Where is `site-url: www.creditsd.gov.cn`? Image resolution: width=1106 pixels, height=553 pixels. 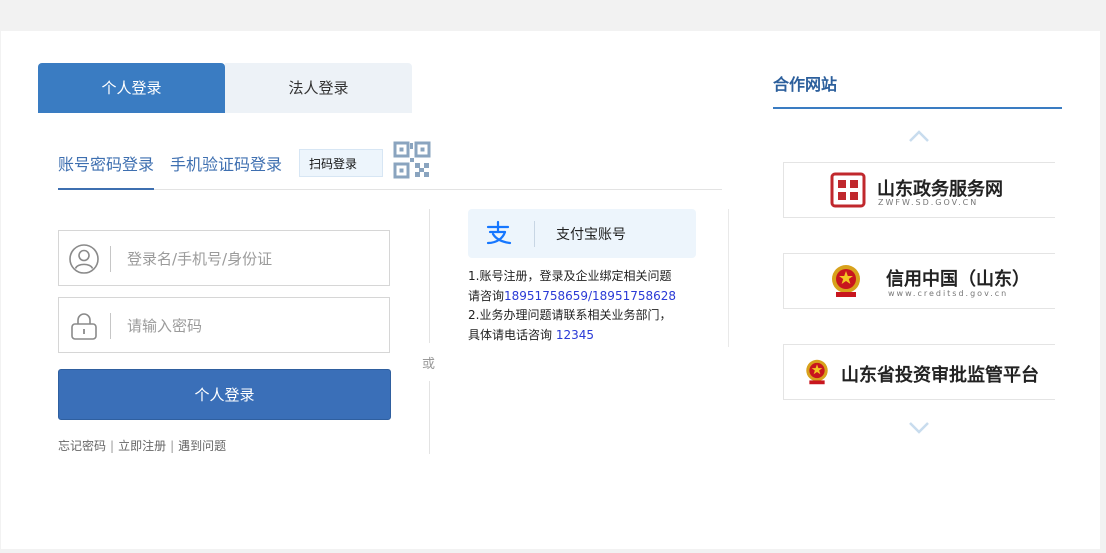 site-url: www.creditsd.gov.cn is located at coordinates (948, 293).